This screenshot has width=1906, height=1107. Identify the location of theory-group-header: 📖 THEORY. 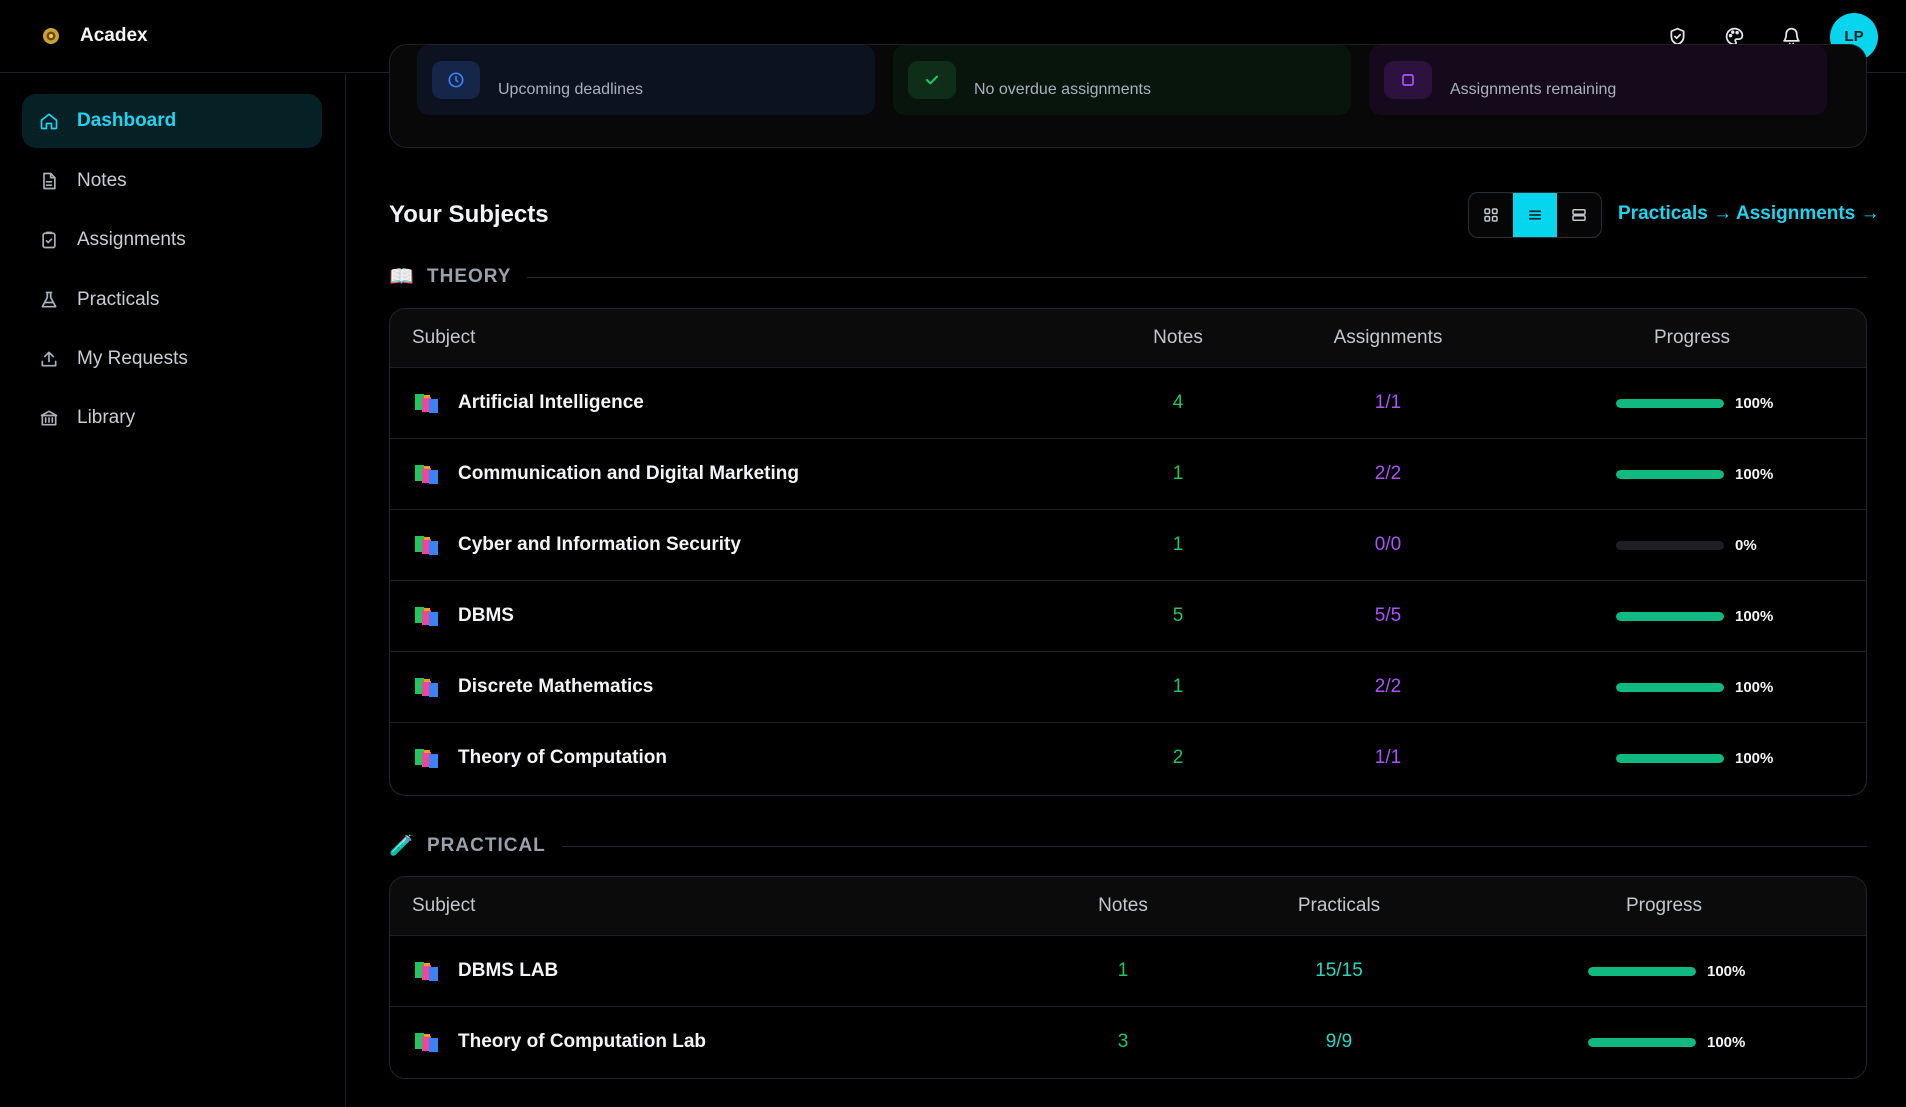
(1128, 277).